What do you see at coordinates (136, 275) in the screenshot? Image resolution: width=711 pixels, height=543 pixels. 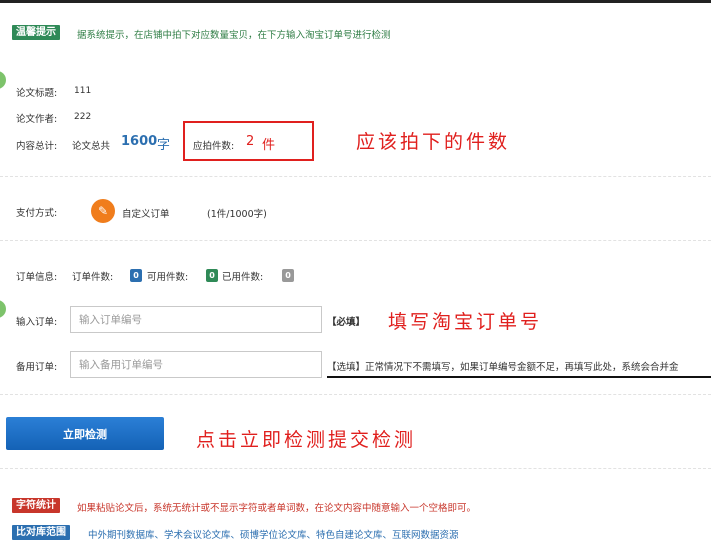 I see `order-count-badge: 0` at bounding box center [136, 275].